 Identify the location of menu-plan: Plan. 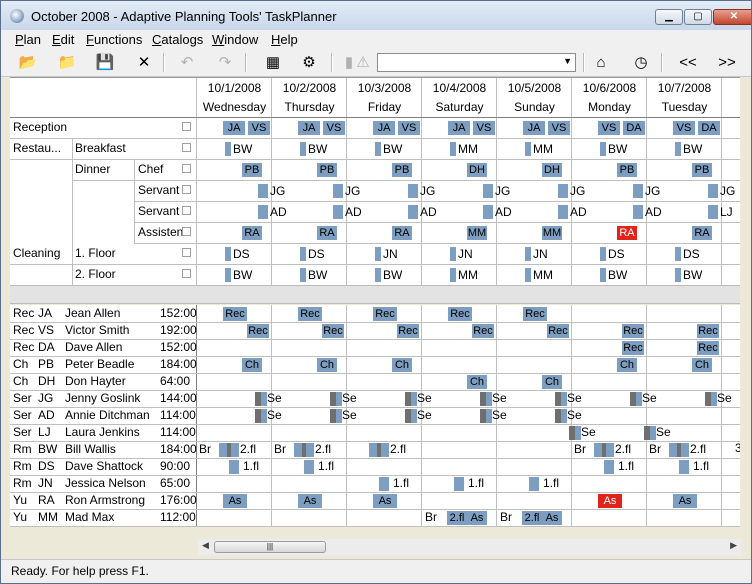
(28, 39).